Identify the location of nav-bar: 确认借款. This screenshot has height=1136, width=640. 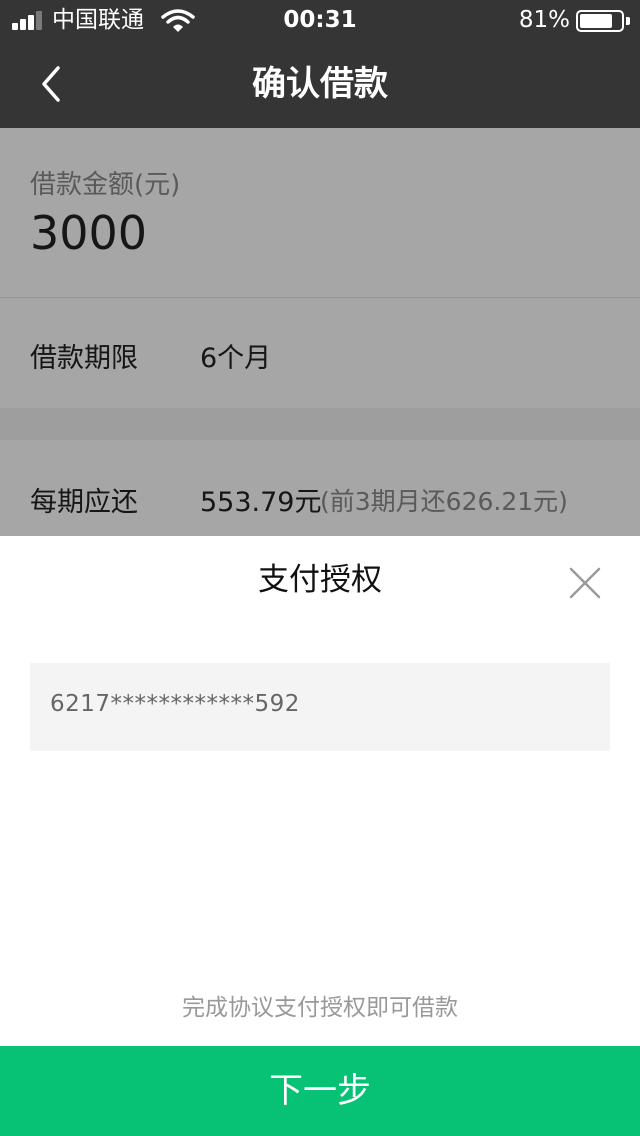
(320, 84).